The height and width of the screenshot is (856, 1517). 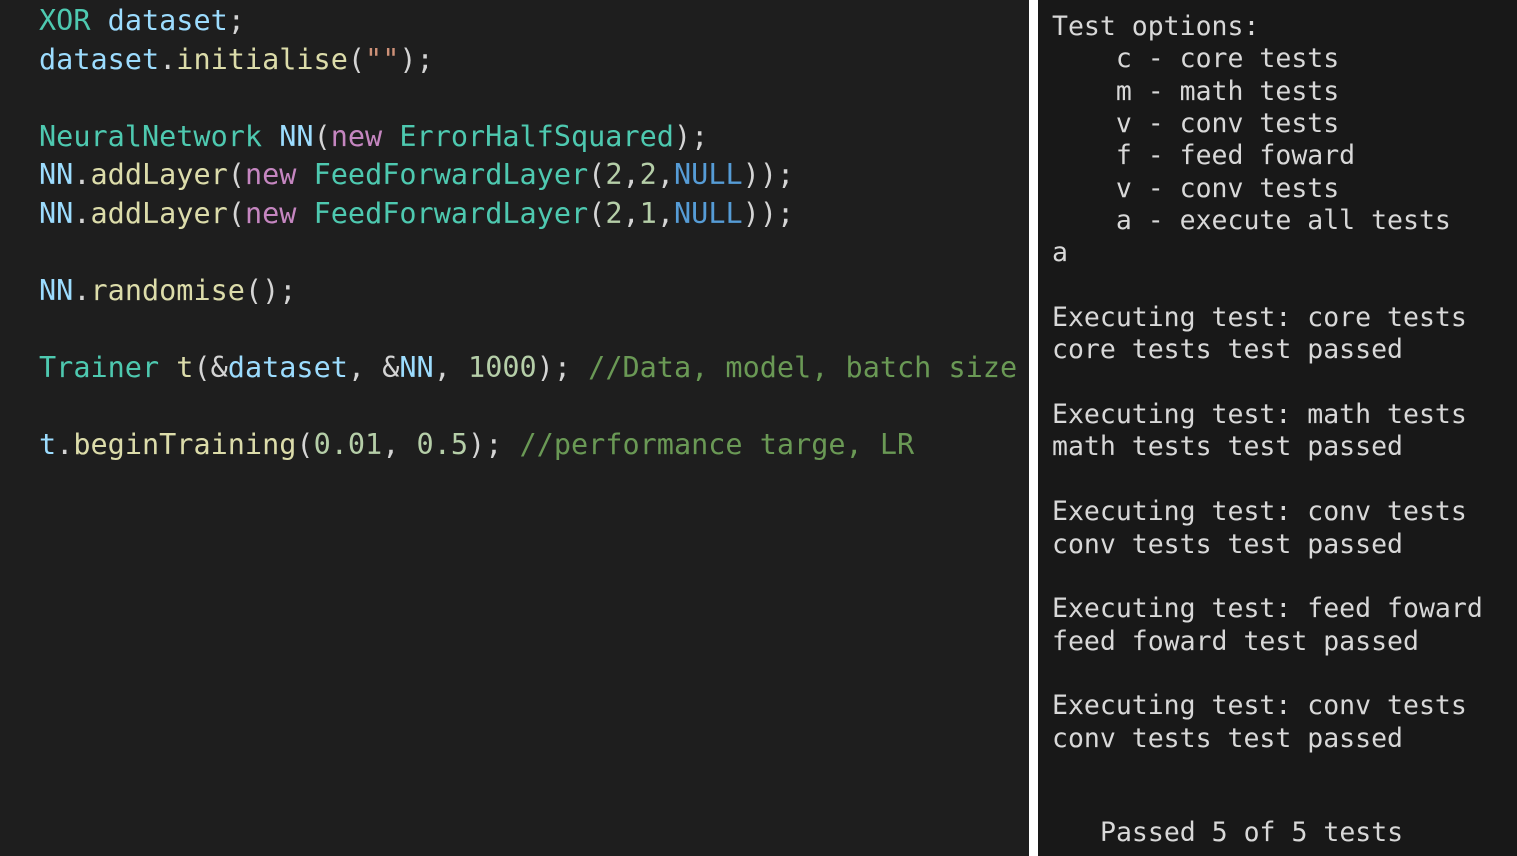 What do you see at coordinates (159, 213) in the screenshot?
I see `code-token-fn: addLayer` at bounding box center [159, 213].